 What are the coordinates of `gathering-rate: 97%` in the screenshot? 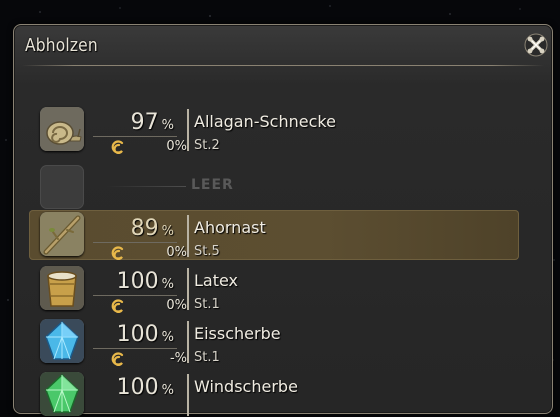 It's located at (152, 122).